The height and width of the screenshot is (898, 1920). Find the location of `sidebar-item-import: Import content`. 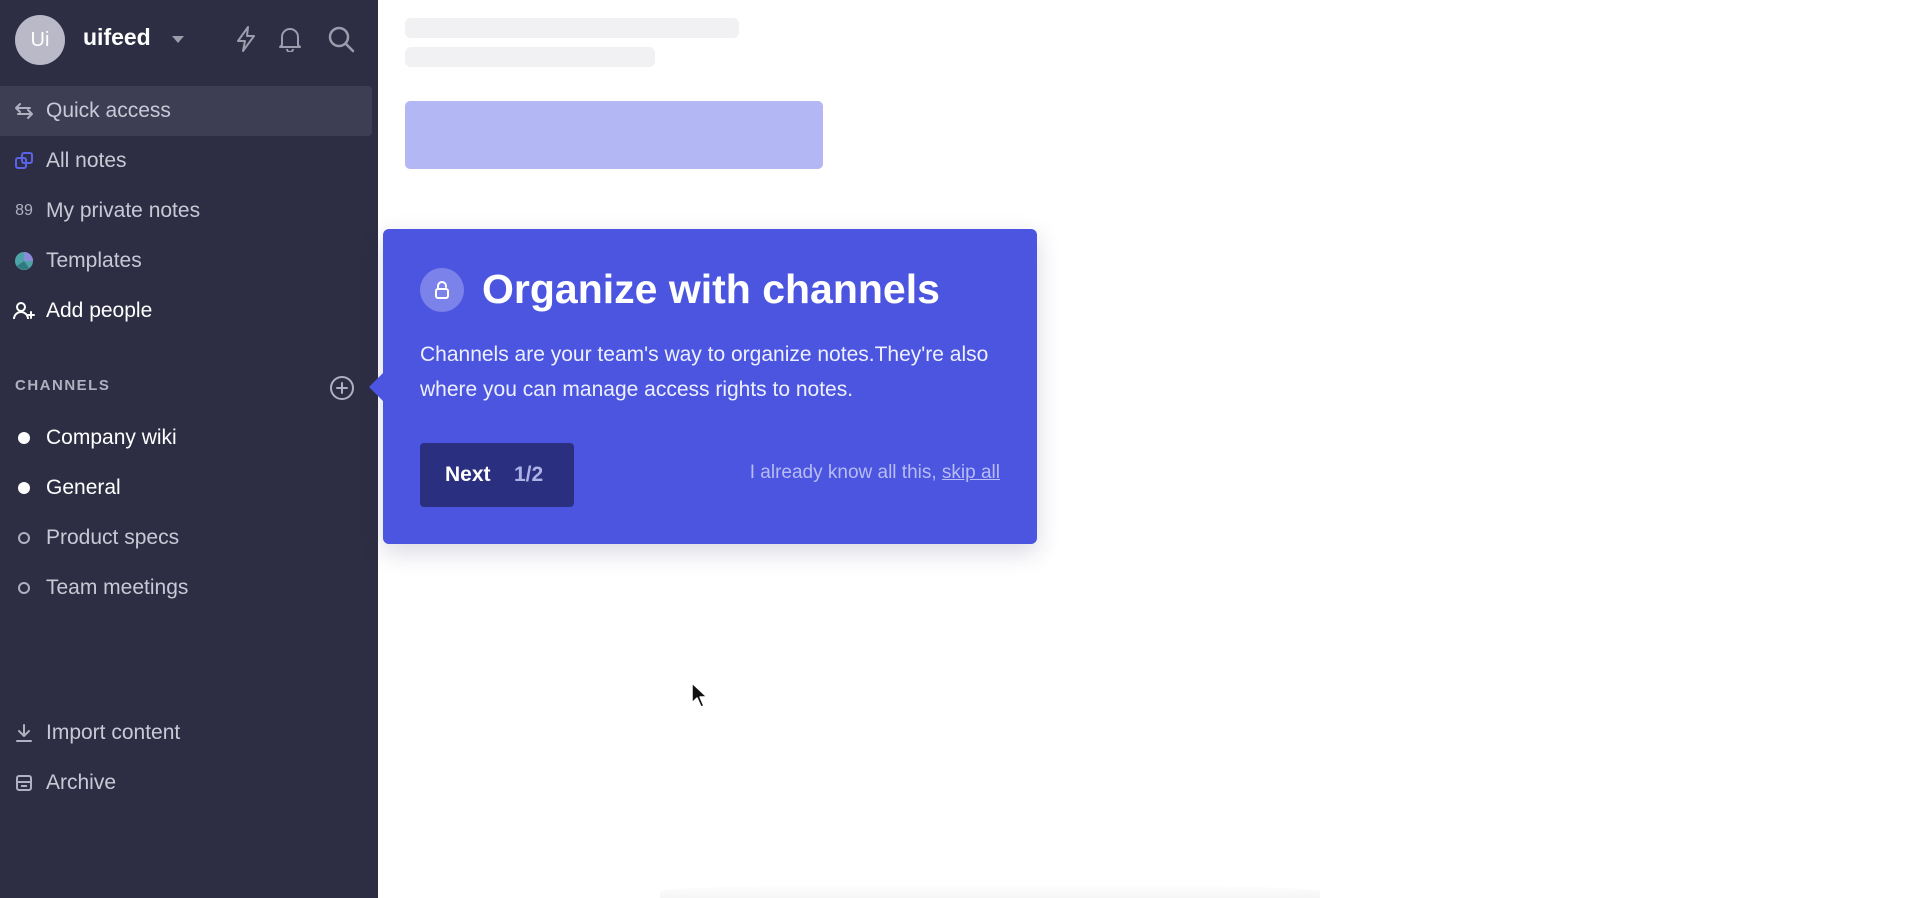

sidebar-item-import: Import content is located at coordinates (186, 733).